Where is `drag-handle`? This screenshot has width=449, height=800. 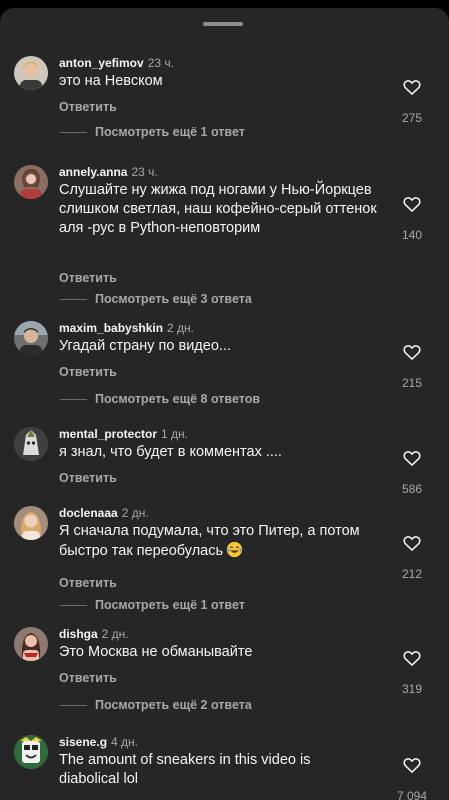
drag-handle is located at coordinates (223, 24).